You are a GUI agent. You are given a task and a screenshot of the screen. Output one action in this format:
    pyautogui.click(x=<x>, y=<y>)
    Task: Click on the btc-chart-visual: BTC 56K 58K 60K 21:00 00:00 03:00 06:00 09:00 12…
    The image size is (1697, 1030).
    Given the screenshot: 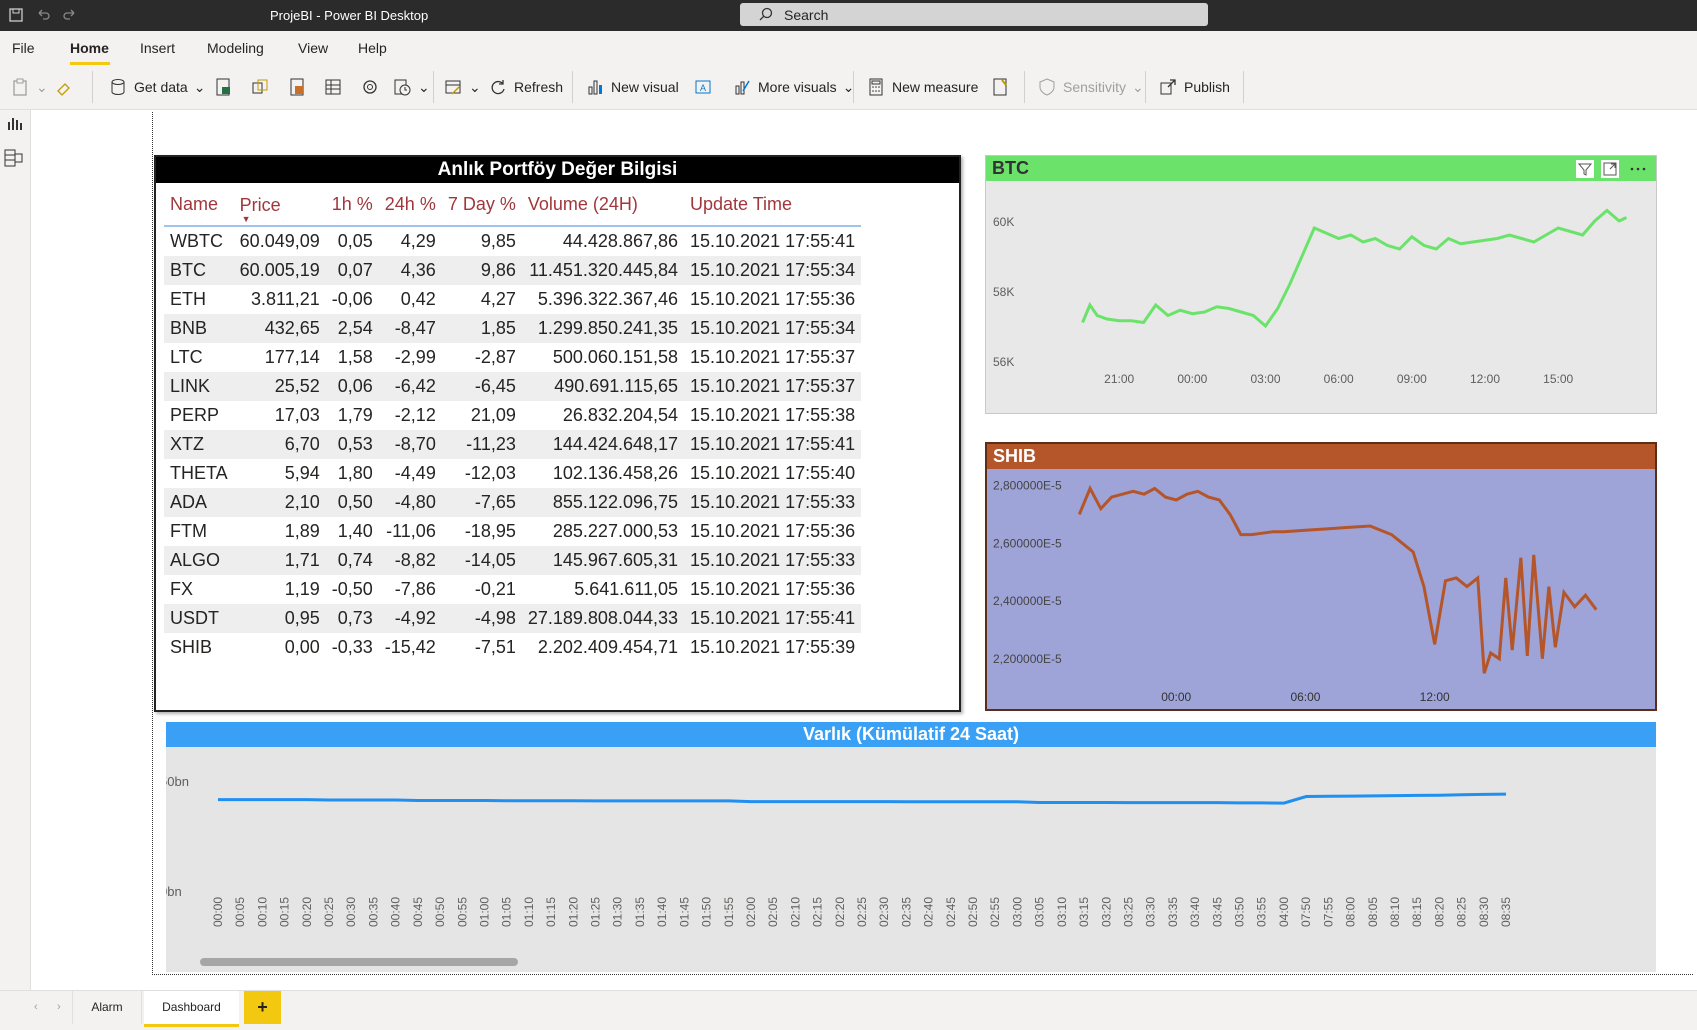 What is the action you would take?
    pyautogui.click(x=1321, y=284)
    